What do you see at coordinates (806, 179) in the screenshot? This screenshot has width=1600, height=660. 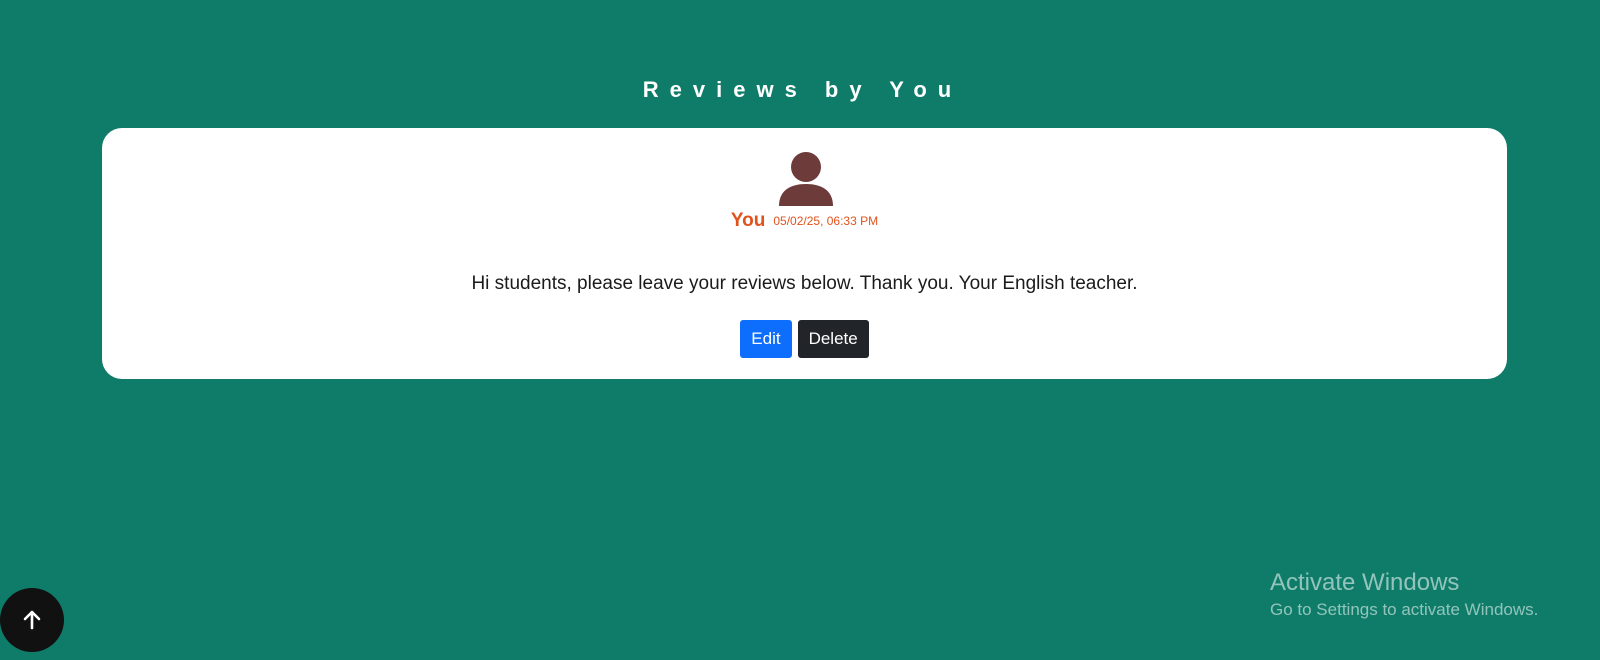 I see `user-avatar-icon` at bounding box center [806, 179].